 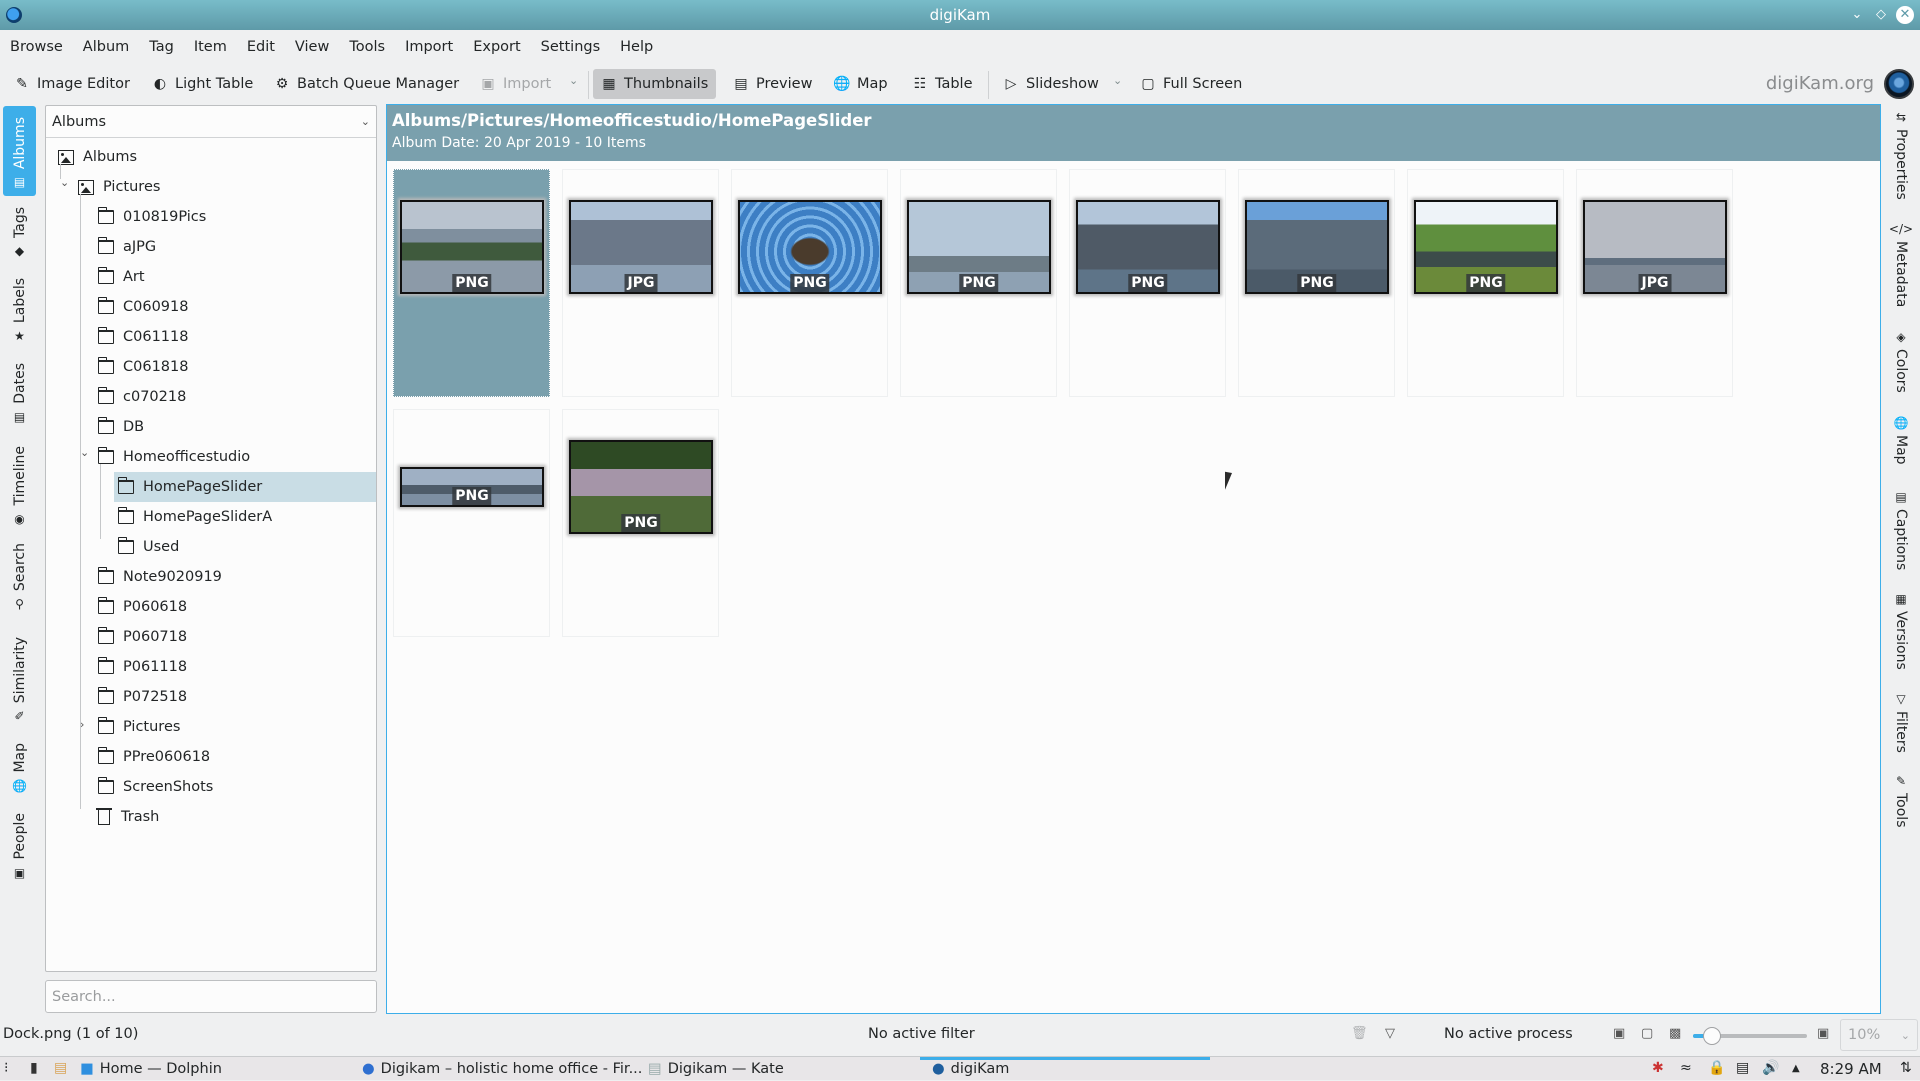 What do you see at coordinates (515, 84) in the screenshot?
I see `import-button: ▣ Import` at bounding box center [515, 84].